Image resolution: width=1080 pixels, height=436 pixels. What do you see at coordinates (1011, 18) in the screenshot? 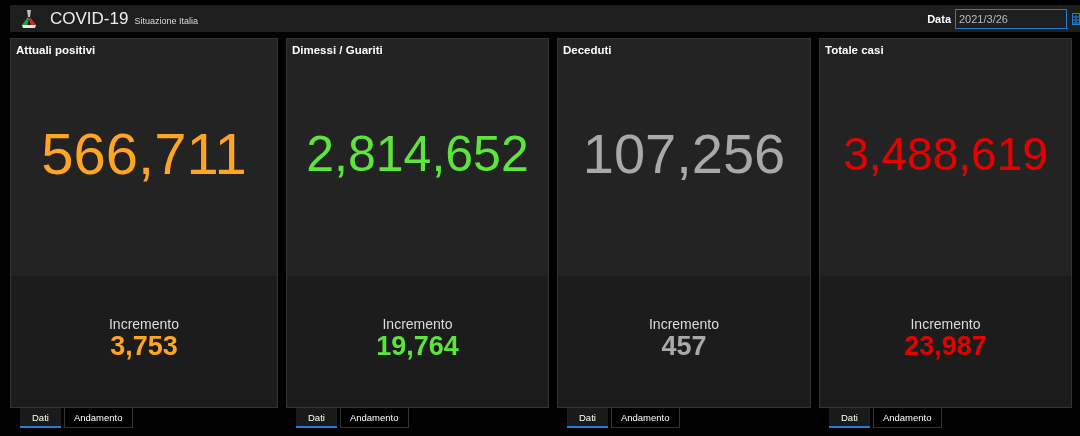
I see `date-field: 2021/3/26` at bounding box center [1011, 18].